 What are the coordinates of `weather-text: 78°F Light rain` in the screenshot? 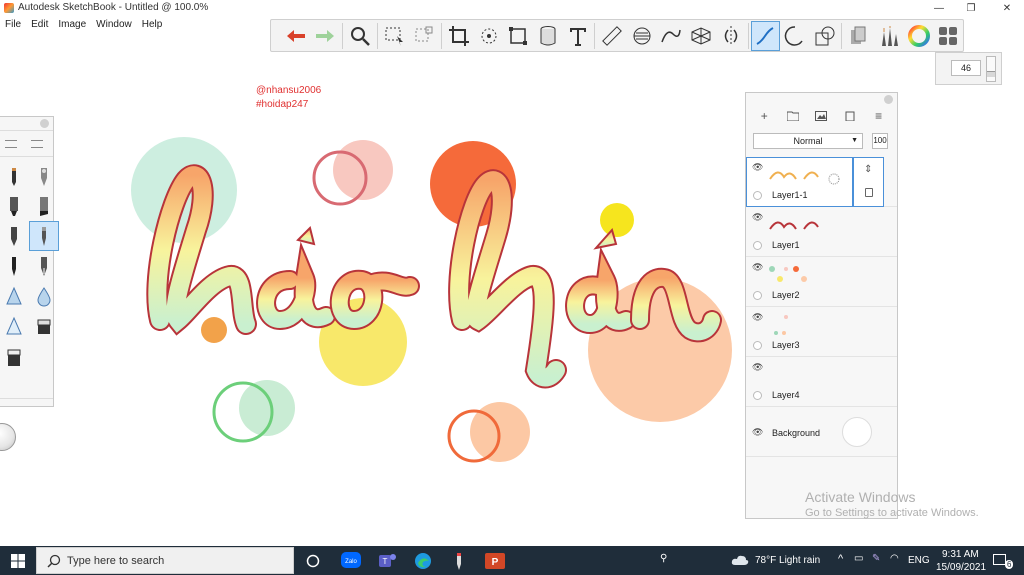 It's located at (787, 560).